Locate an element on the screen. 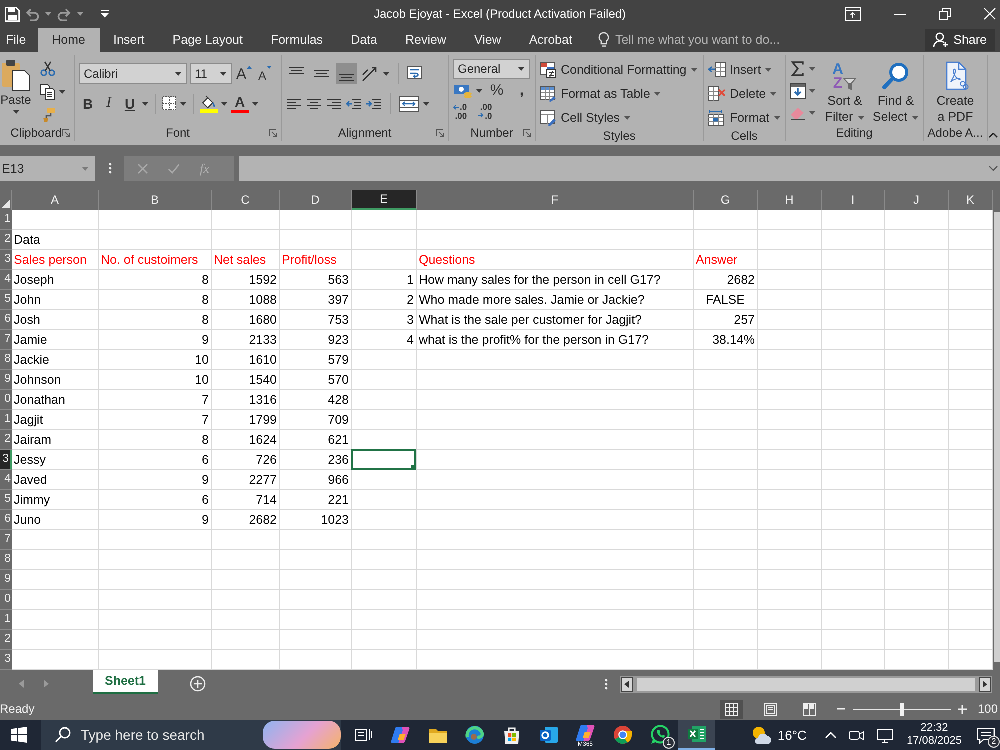 The height and width of the screenshot is (750, 1000). copy-icon is located at coordinates (48, 92).